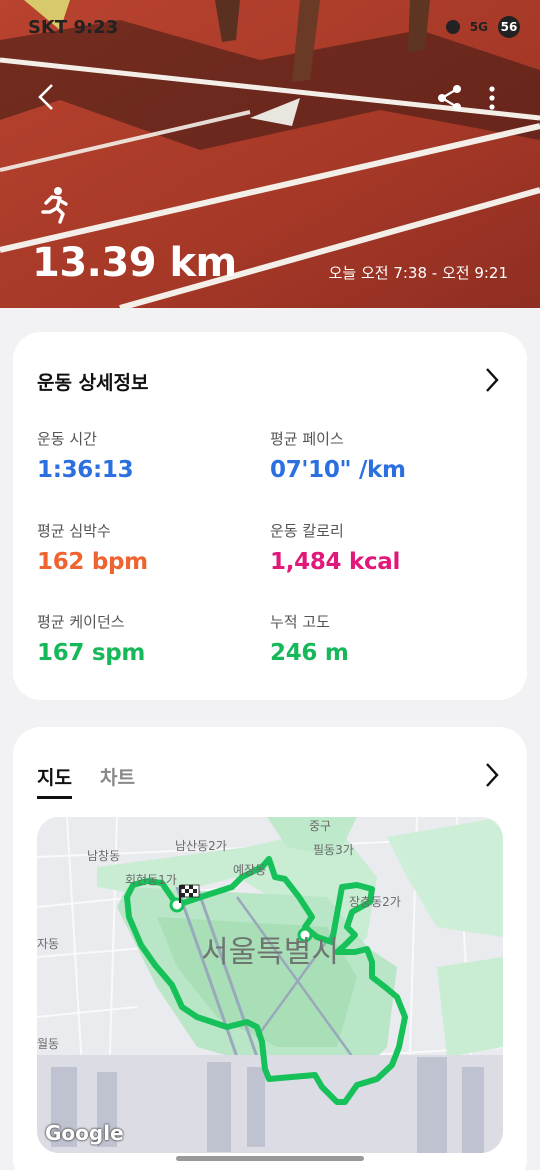 This screenshot has height=1170, width=540. Describe the element at coordinates (152, 638) in the screenshot. I see `stat-cadence: 평균 케이던스 167 spm` at that location.